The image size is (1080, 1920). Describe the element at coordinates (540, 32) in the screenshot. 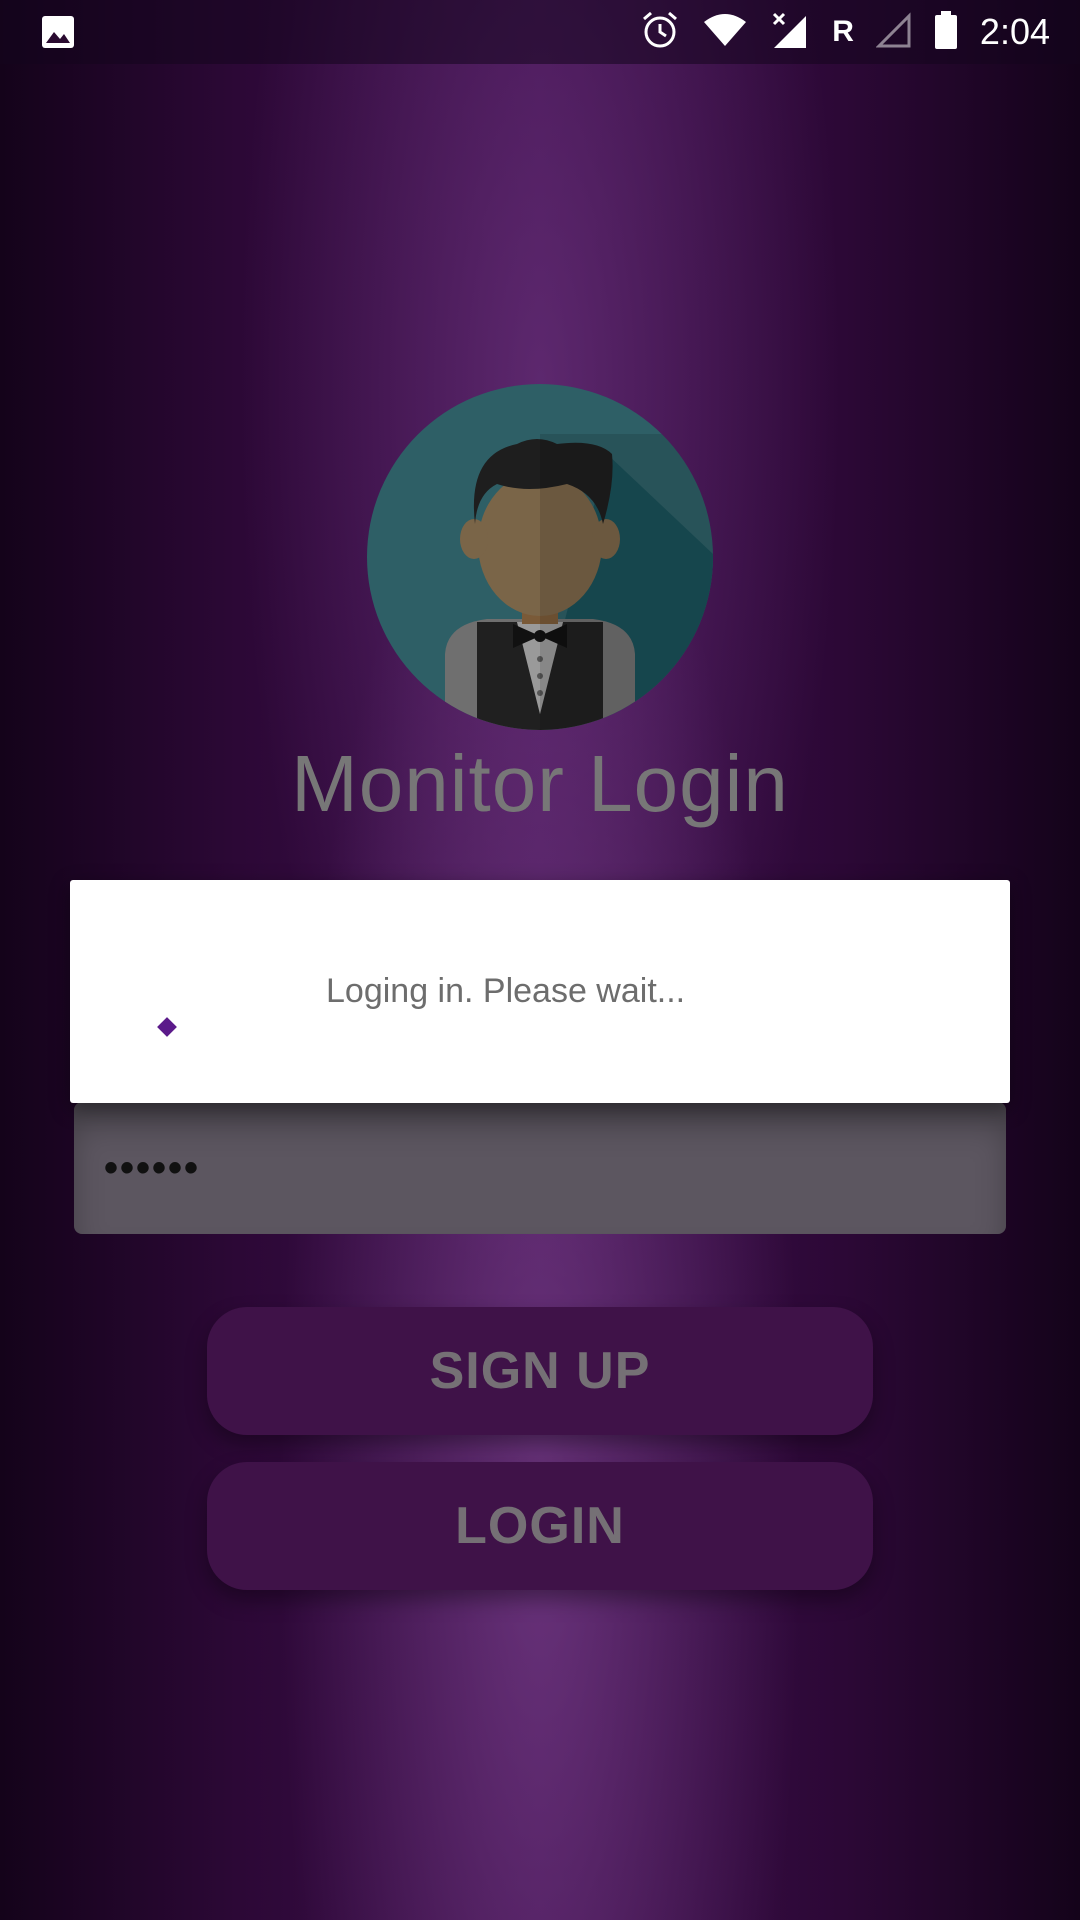

I see `status-bar: R 2:04` at that location.